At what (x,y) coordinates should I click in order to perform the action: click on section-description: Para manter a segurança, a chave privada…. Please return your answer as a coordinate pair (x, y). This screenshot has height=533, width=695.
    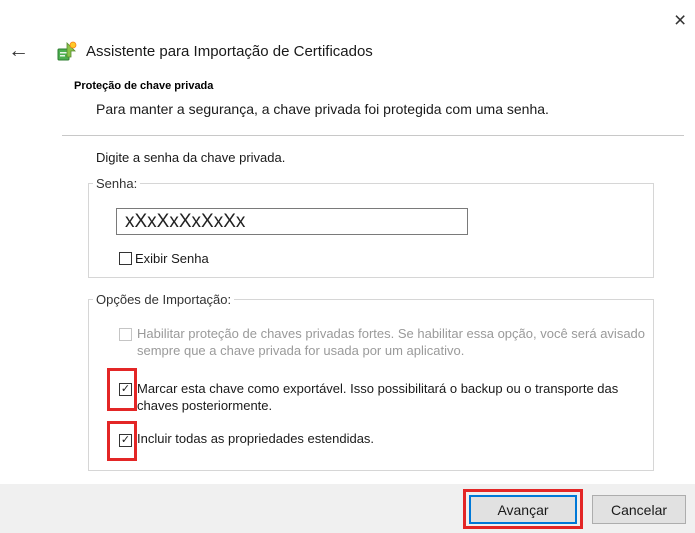
    Looking at the image, I should click on (322, 109).